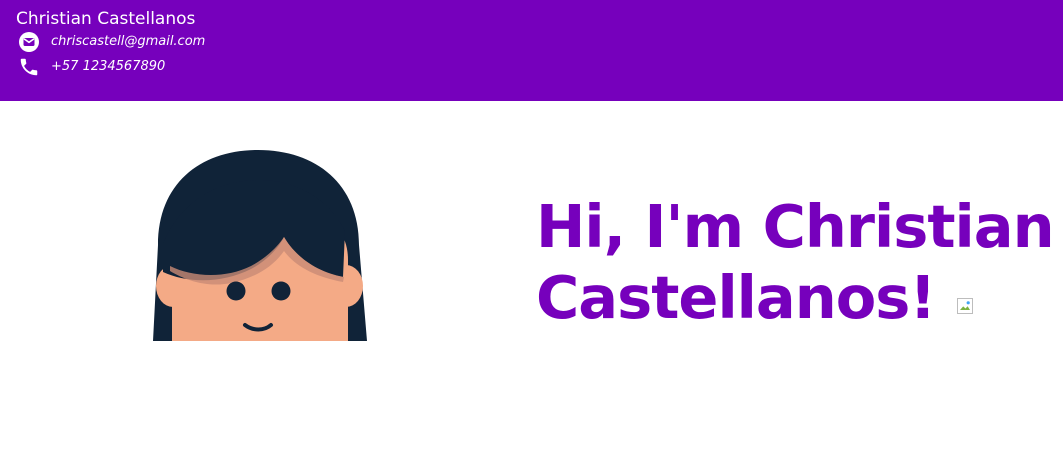 The image size is (1063, 460). Describe the element at coordinates (795, 226) in the screenshot. I see `hero-heading-line-1: Hi, I'm Christian` at that location.